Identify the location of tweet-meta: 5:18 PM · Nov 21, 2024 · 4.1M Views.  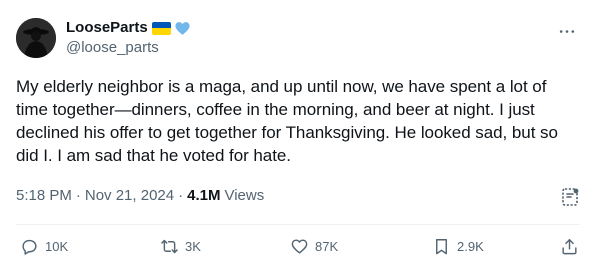
(140, 196).